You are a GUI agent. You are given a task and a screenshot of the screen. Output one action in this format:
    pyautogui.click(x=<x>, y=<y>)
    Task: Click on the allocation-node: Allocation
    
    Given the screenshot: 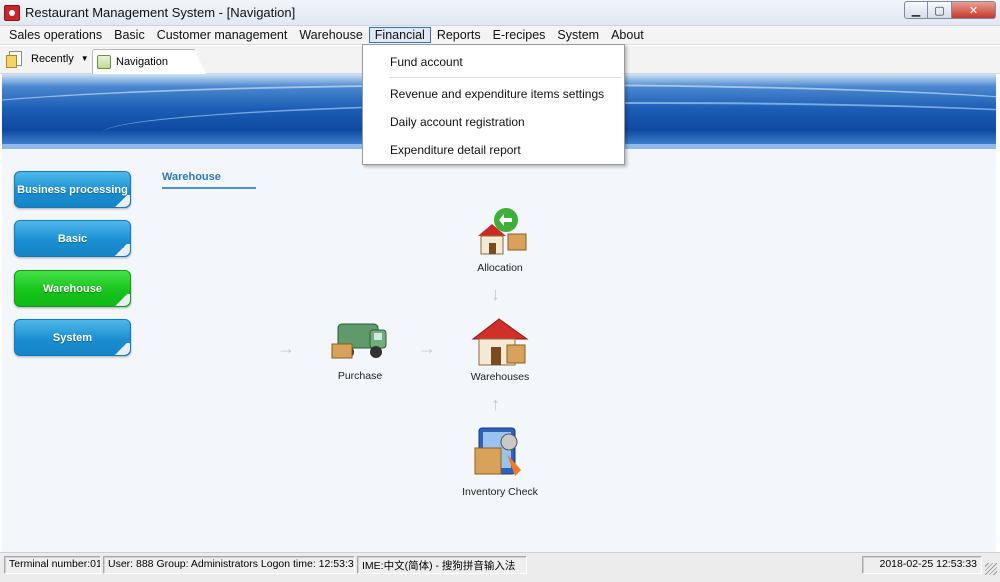 What is the action you would take?
    pyautogui.click(x=500, y=240)
    